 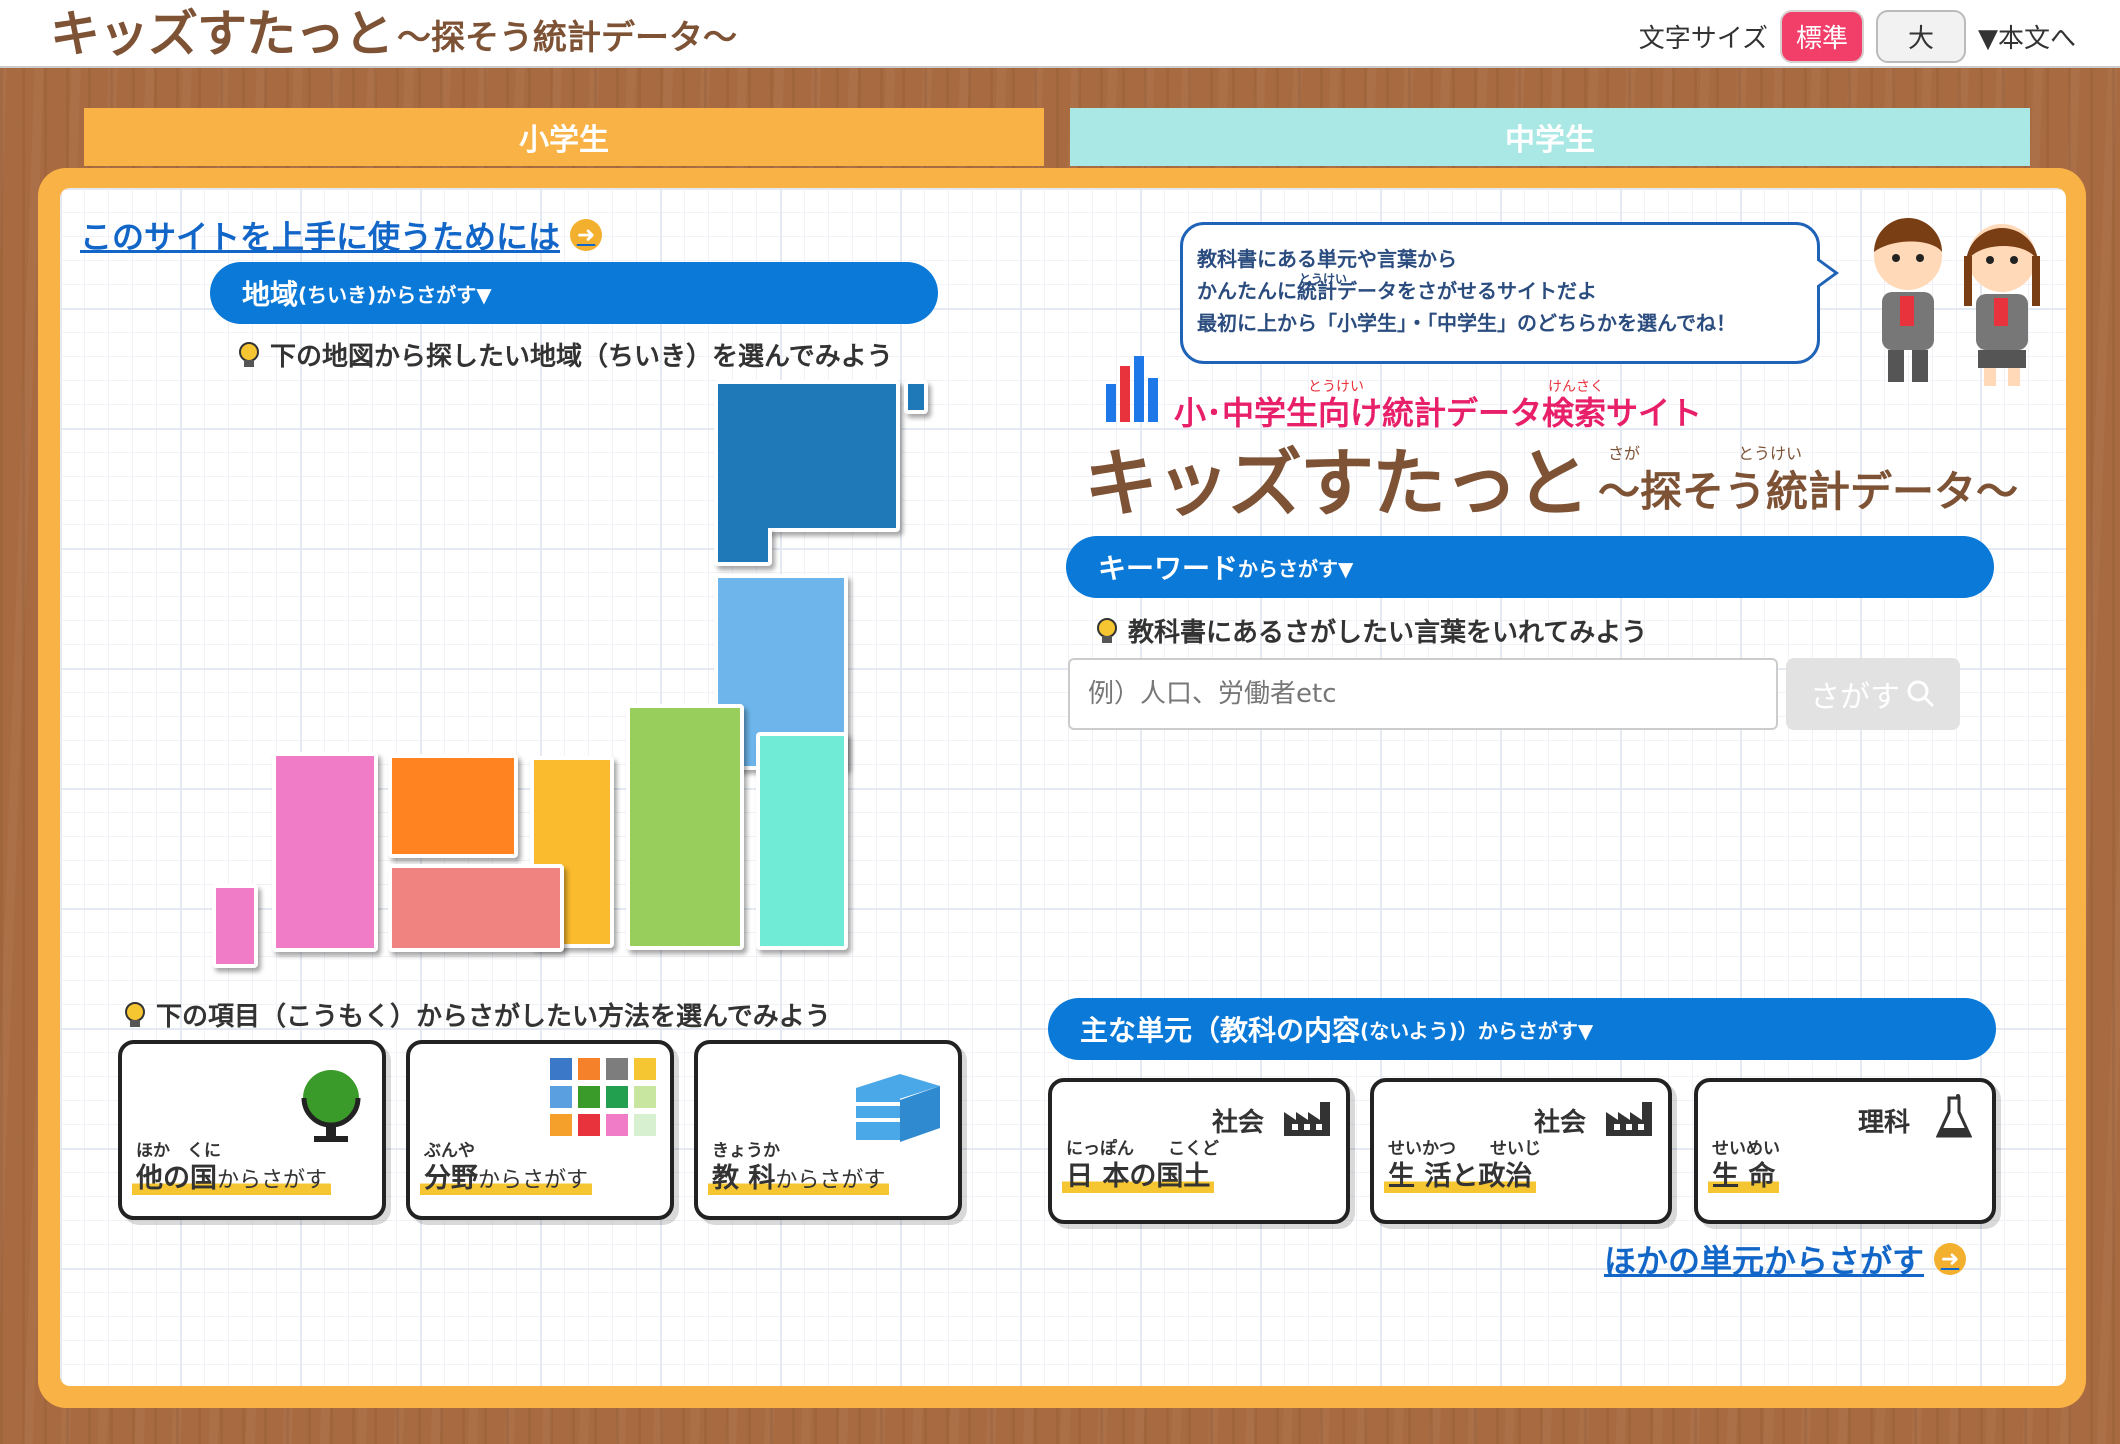 What do you see at coordinates (1327, 259) in the screenshot?
I see `bubble-line-1: 教科書にある単元や言葉から` at bounding box center [1327, 259].